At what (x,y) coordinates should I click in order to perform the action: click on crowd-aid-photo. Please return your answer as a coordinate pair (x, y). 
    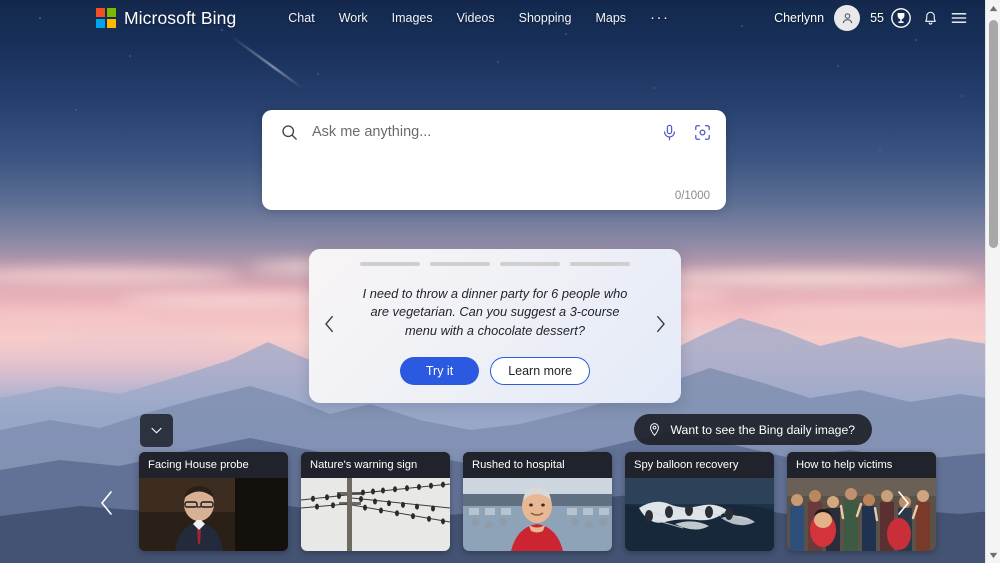
    Looking at the image, I should click on (861, 514).